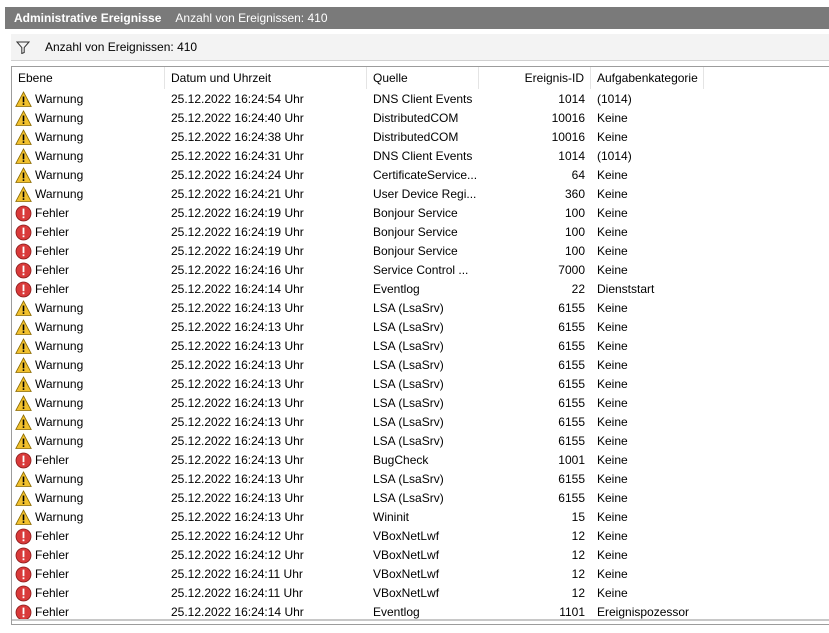  I want to click on column-header-aufgabenkategorie: Aufgabenkategorie, so click(647, 78).